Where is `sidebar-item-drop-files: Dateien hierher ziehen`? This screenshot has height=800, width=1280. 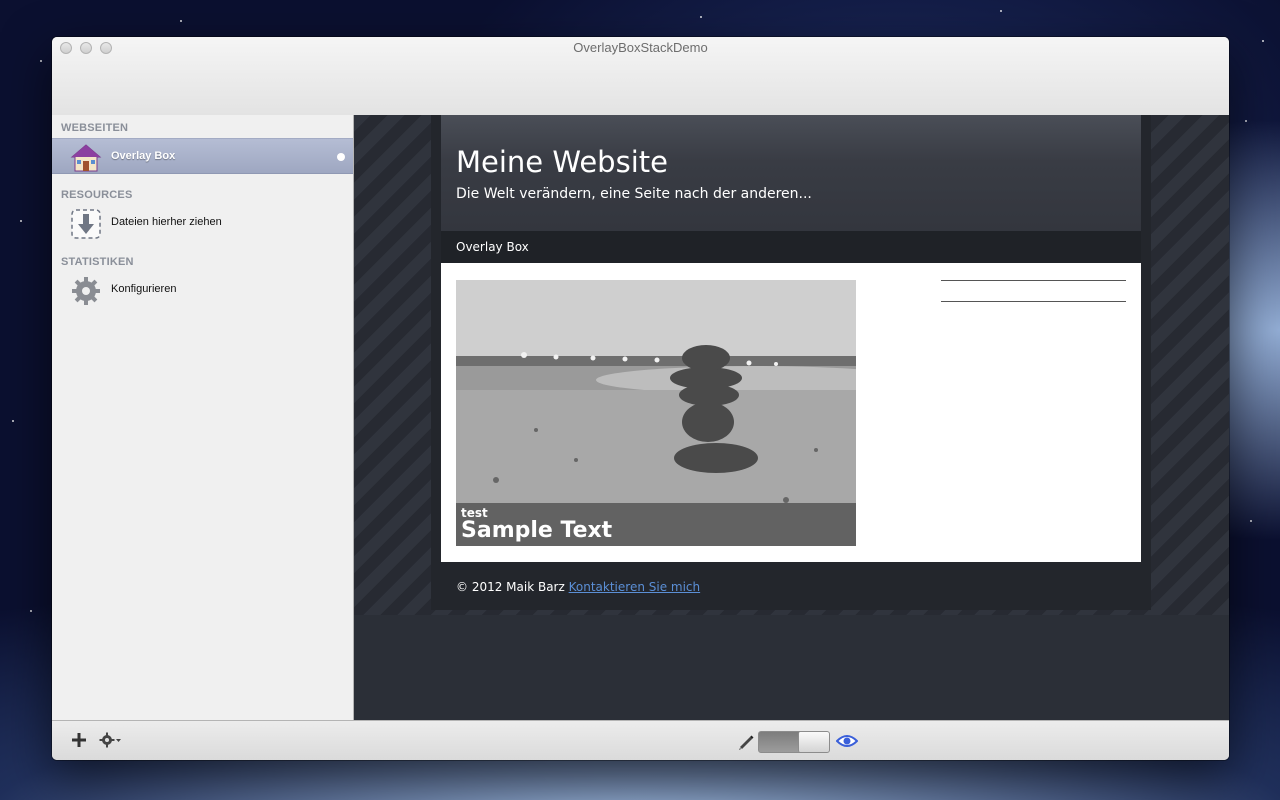 sidebar-item-drop-files: Dateien hierher ziehen is located at coordinates (202, 223).